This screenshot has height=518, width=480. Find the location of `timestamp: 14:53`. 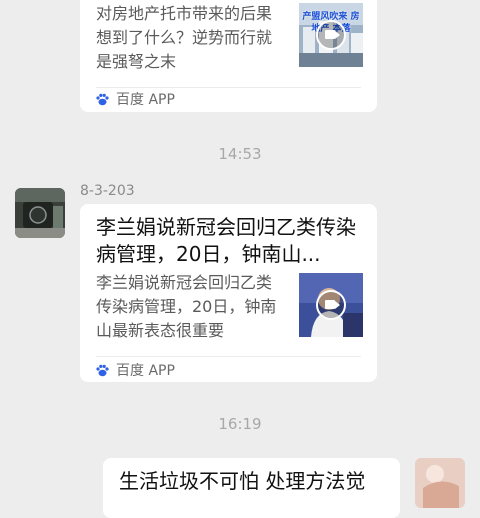

timestamp: 14:53 is located at coordinates (240, 154).